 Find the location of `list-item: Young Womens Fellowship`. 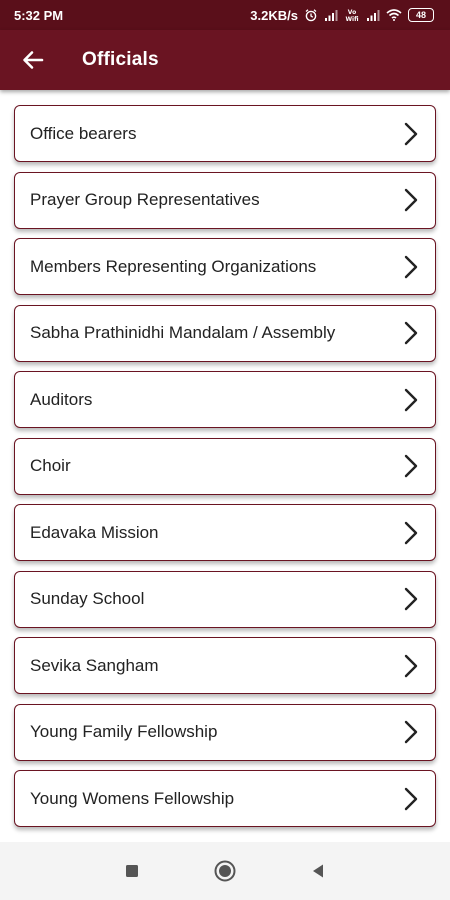

list-item: Young Womens Fellowship is located at coordinates (225, 798).